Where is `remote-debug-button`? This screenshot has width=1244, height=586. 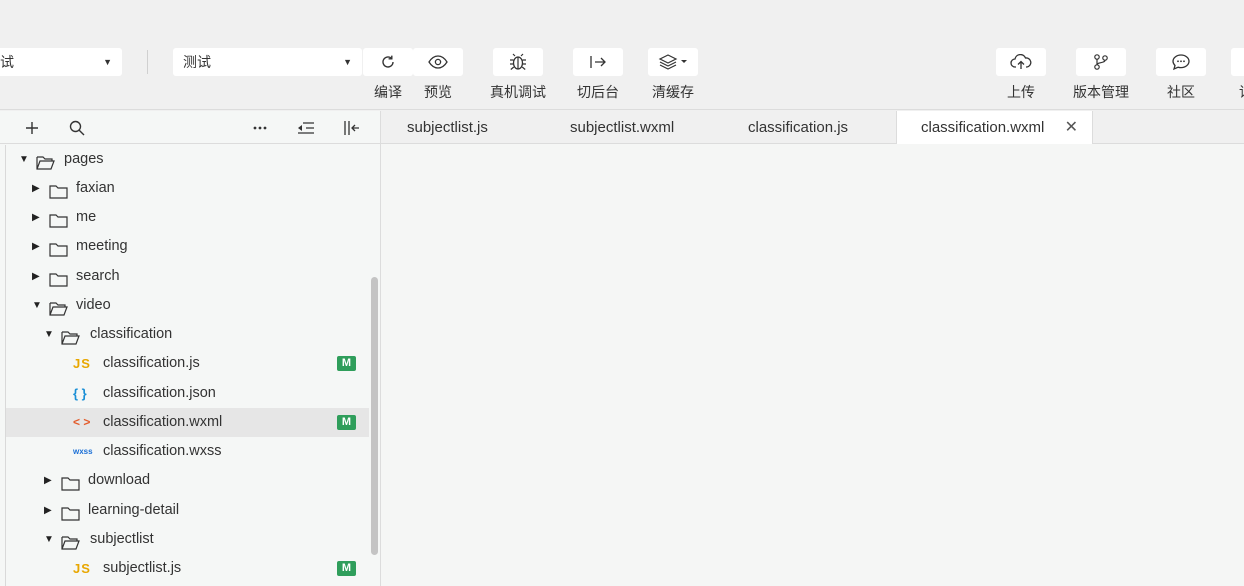 remote-debug-button is located at coordinates (518, 62).